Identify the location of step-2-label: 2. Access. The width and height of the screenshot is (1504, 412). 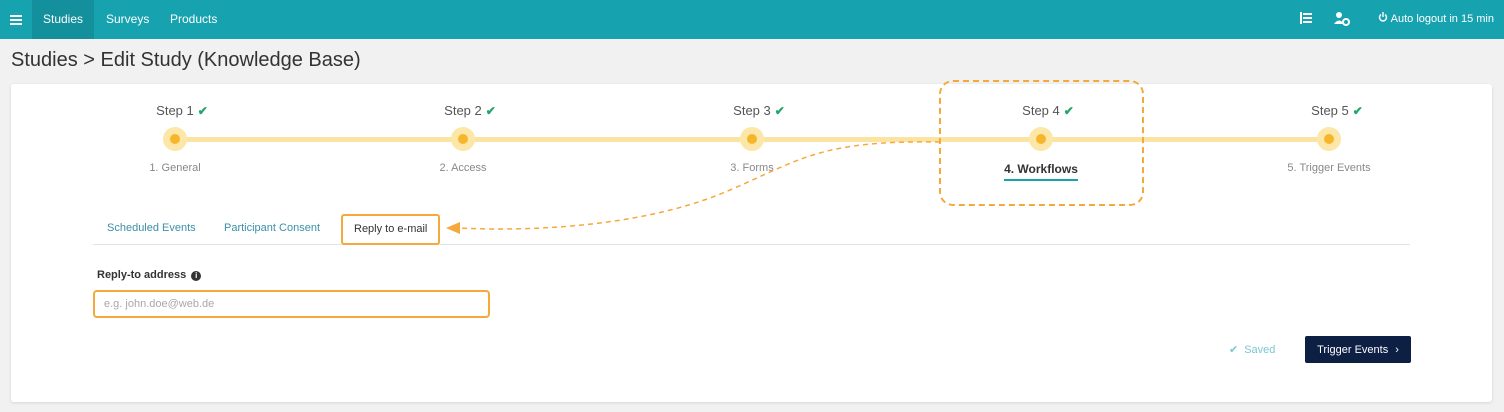
(463, 168).